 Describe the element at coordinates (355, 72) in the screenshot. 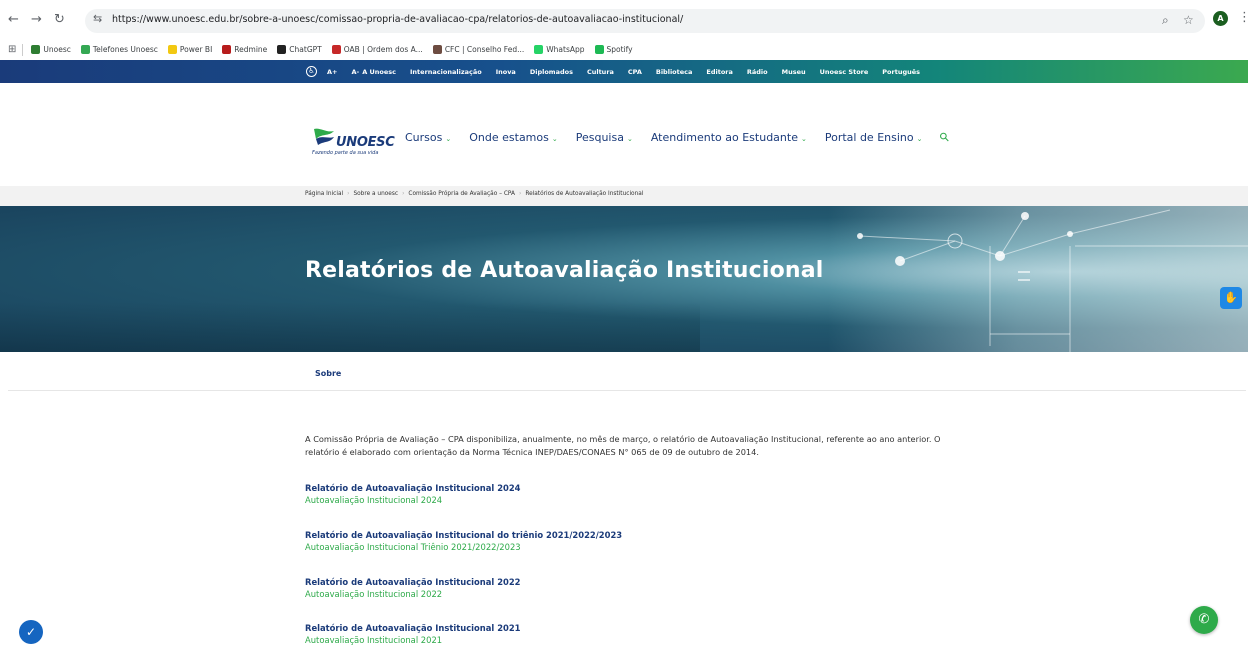

I see `font-decrease-button: A-` at that location.